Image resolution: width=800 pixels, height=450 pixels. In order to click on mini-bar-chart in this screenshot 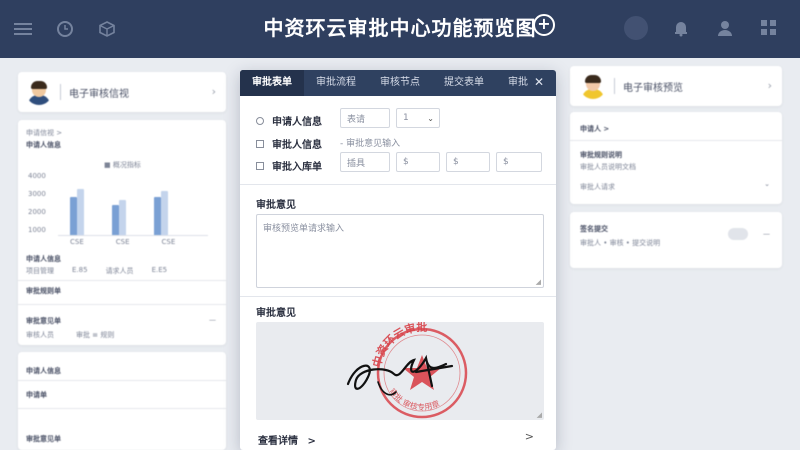, I will do `click(133, 207)`.